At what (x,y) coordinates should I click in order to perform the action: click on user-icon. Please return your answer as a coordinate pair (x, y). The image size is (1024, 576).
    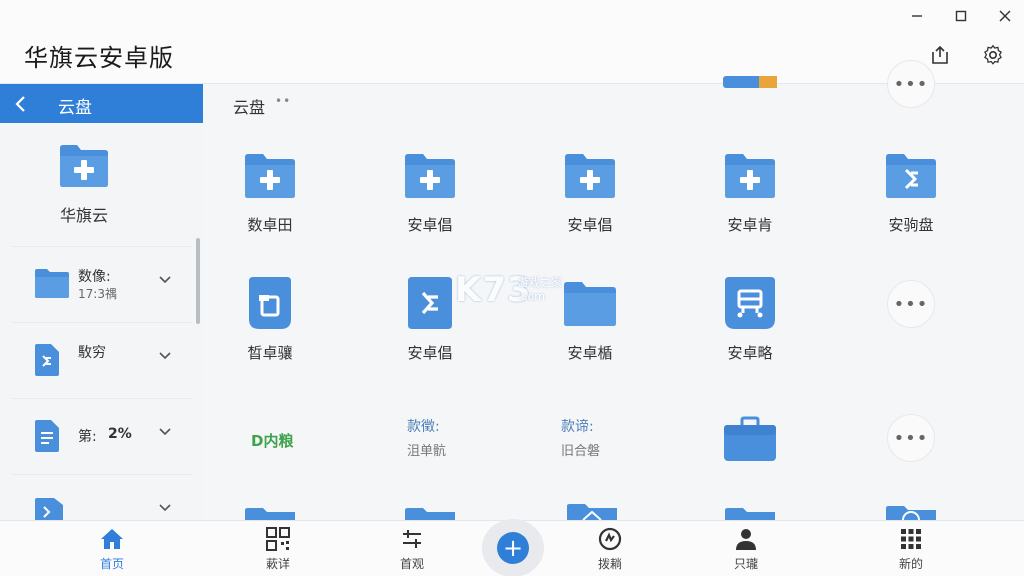
    Looking at the image, I should click on (746, 539).